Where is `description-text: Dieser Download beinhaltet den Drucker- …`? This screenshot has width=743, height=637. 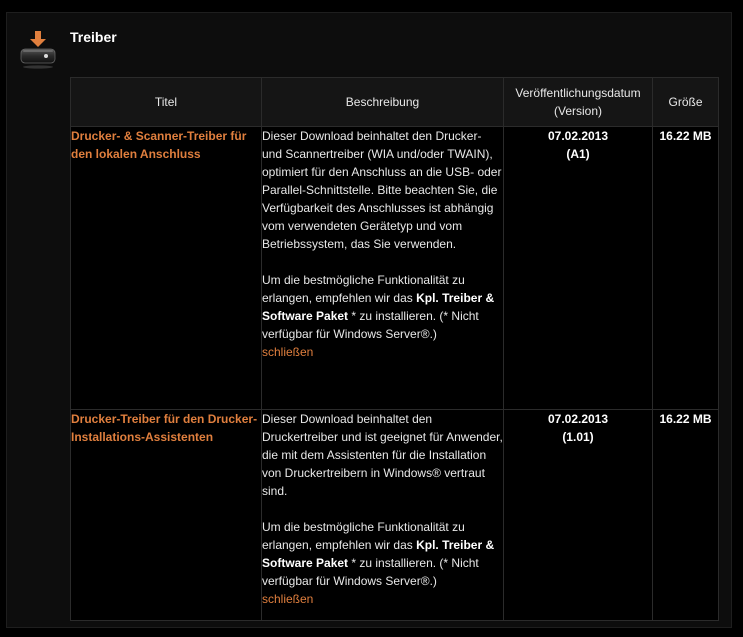
description-text: Dieser Download beinhaltet den Drucker- … is located at coordinates (382, 190).